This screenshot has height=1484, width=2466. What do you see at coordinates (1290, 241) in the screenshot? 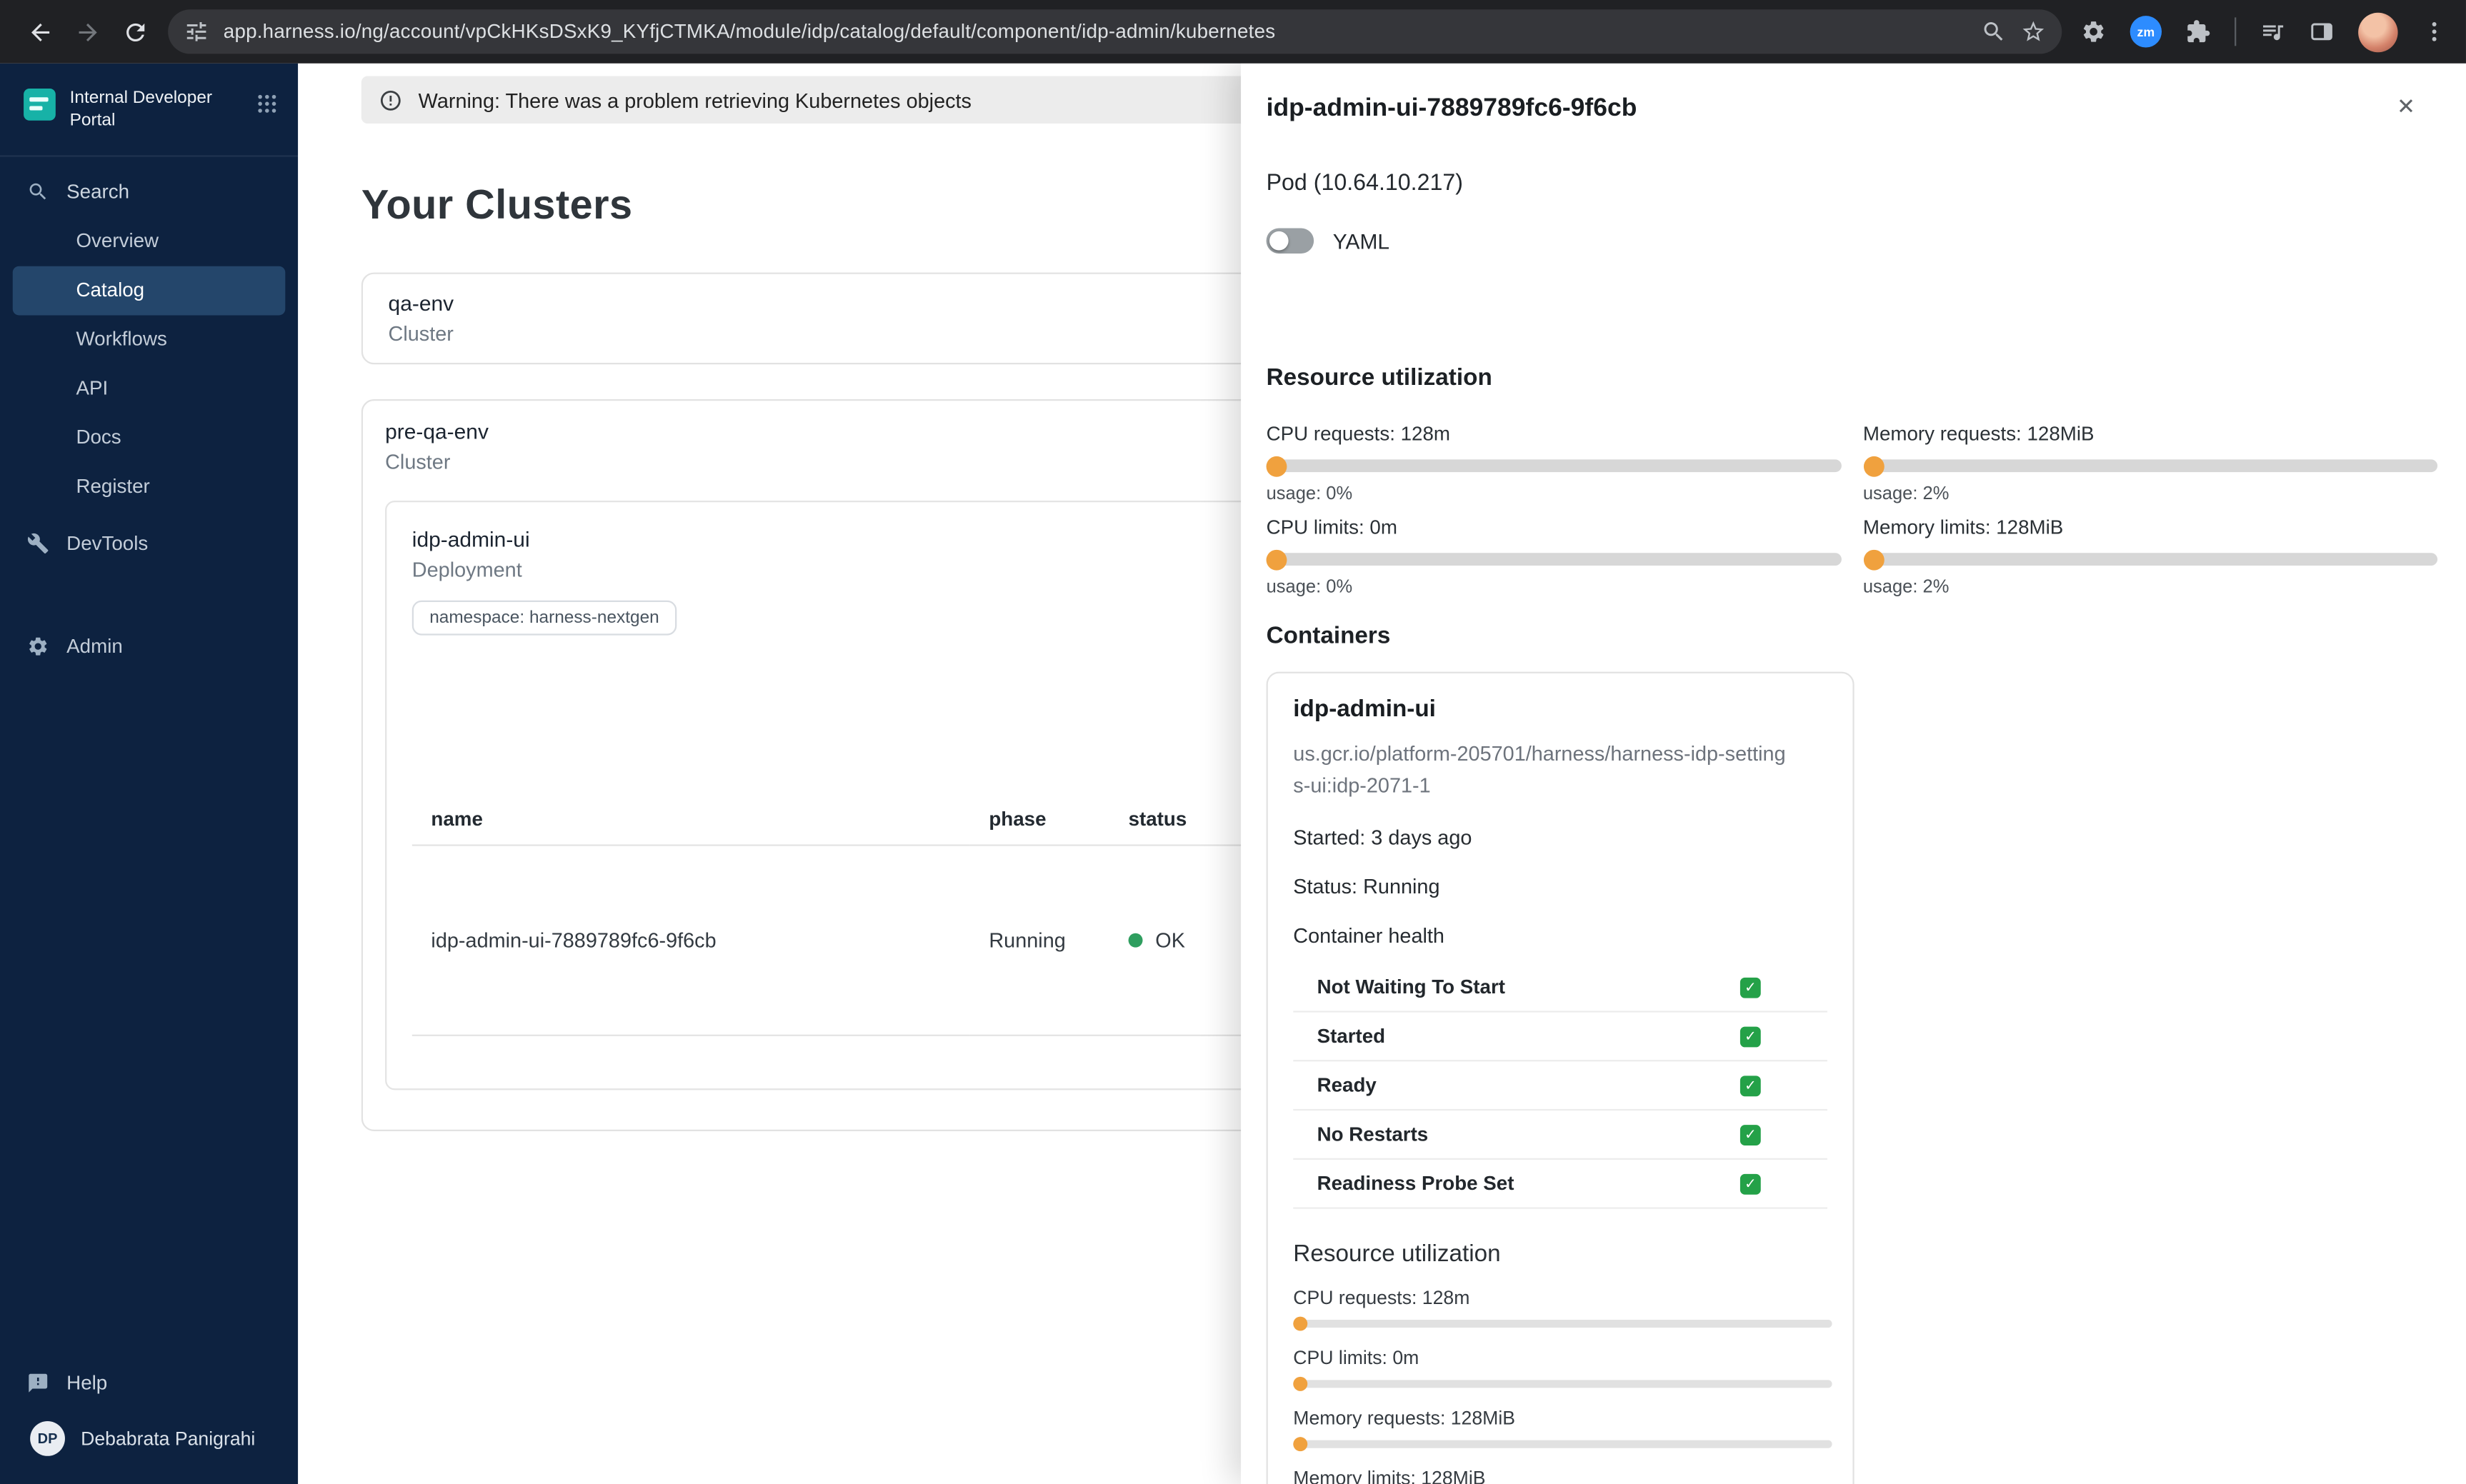
I see `yaml-toggle-switch` at bounding box center [1290, 241].